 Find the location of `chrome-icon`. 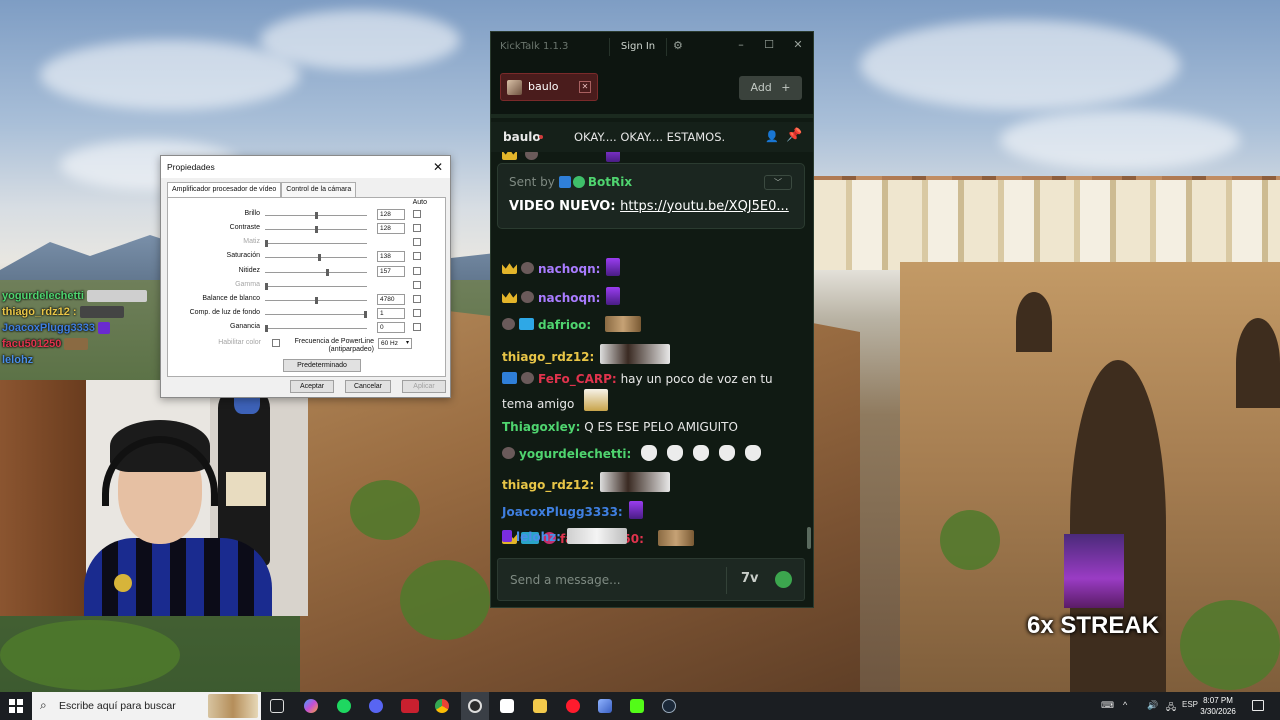

chrome-icon is located at coordinates (442, 706).